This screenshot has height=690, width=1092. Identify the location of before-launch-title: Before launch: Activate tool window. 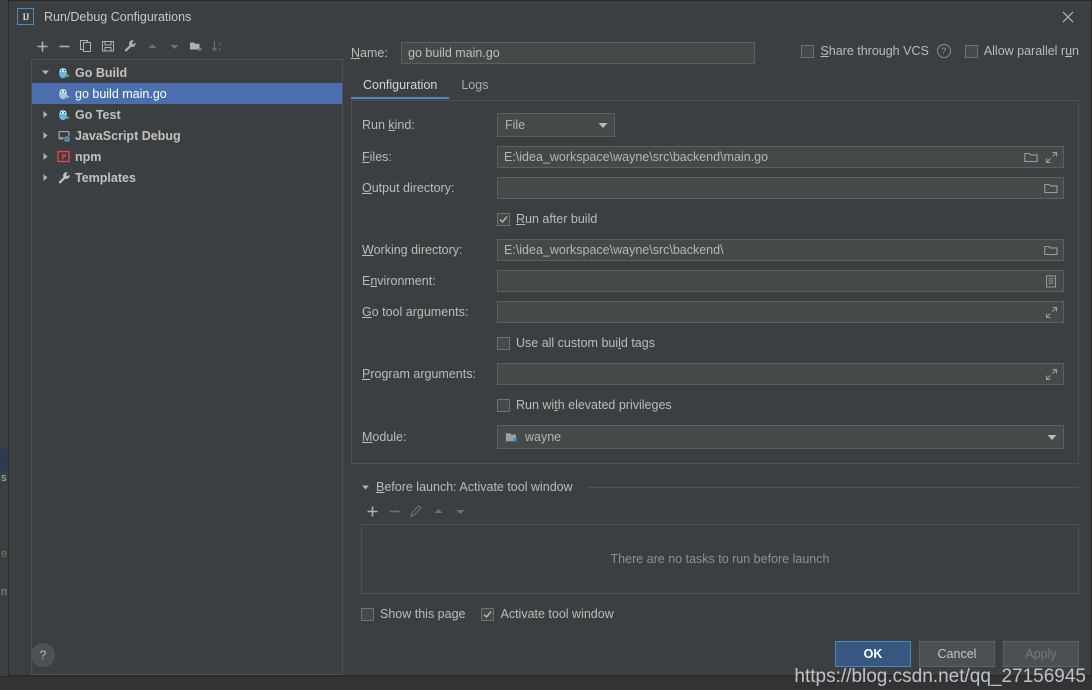
(474, 487).